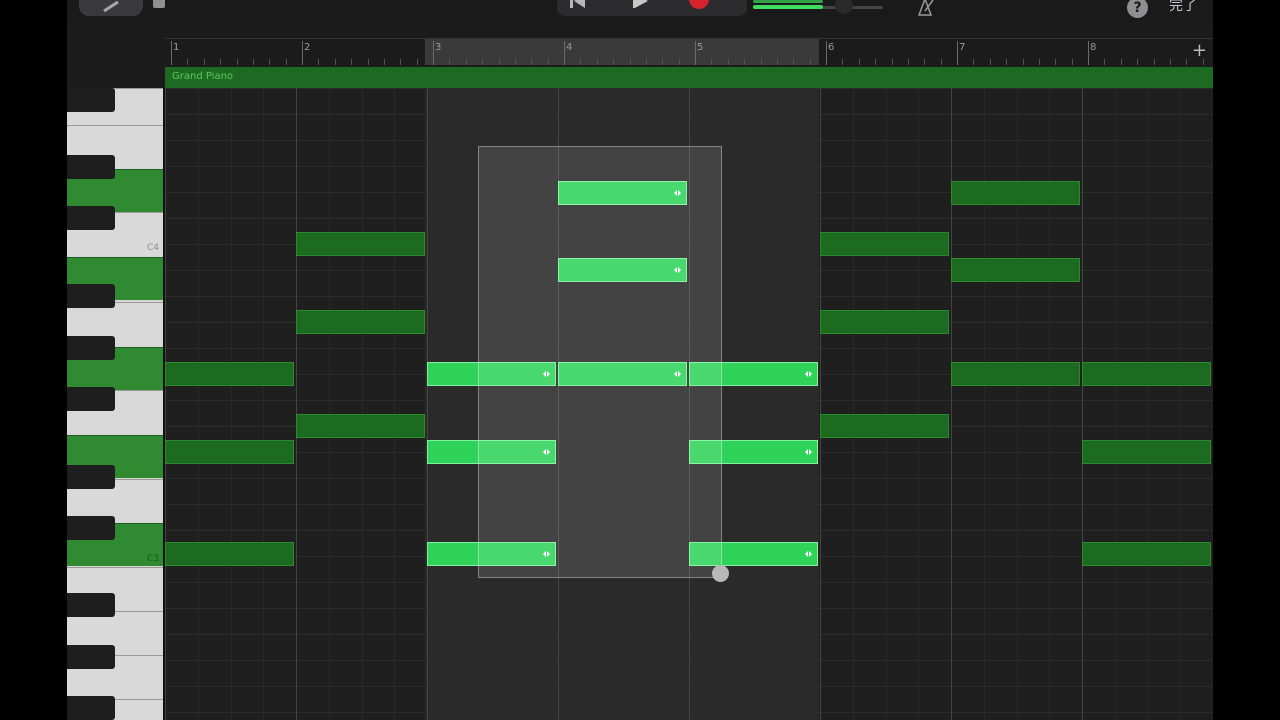  What do you see at coordinates (925, 9) in the screenshot?
I see `metronome-button` at bounding box center [925, 9].